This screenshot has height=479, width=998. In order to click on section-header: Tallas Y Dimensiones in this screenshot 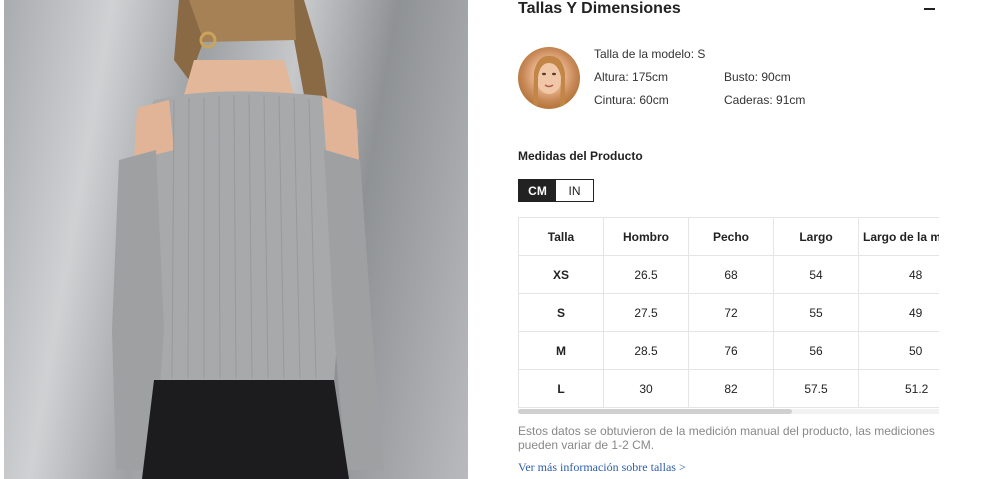, I will do `click(728, 10)`.